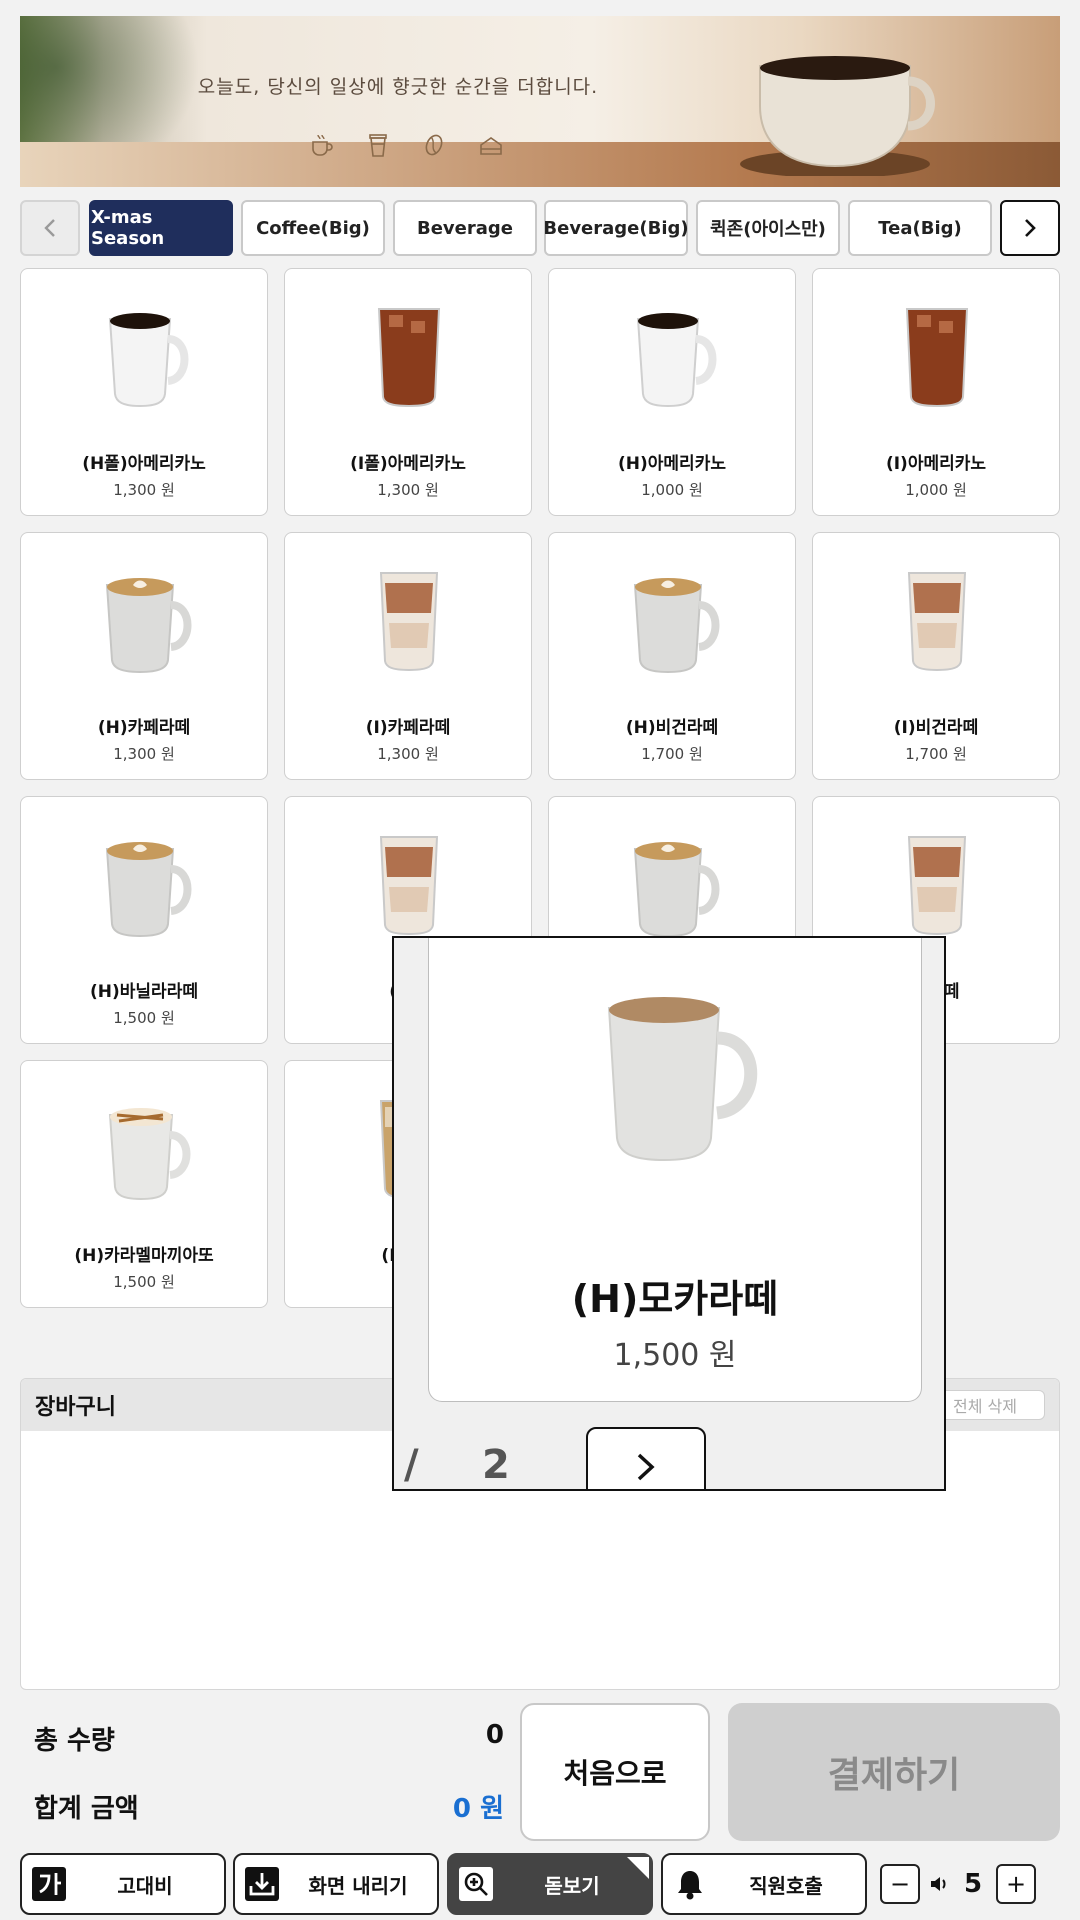 The height and width of the screenshot is (1920, 1080). I want to click on product-name: (I)아메리카노, so click(936, 464).